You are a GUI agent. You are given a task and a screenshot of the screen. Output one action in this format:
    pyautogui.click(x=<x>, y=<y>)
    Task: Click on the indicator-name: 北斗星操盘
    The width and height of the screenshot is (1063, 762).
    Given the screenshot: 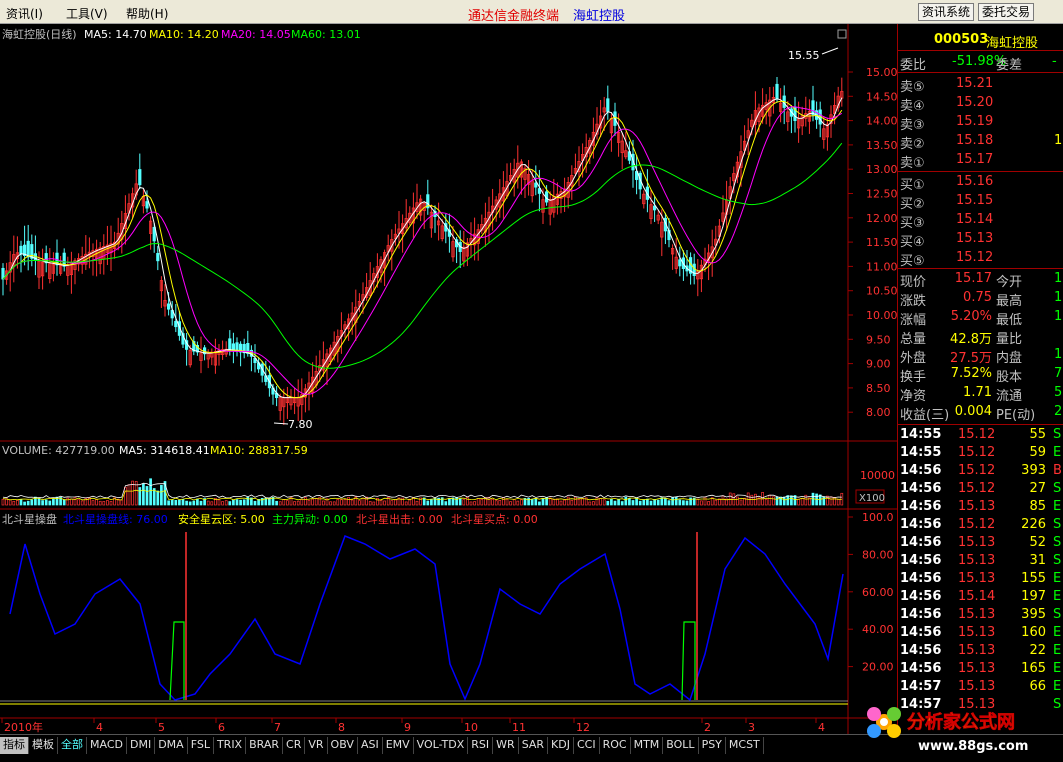 What is the action you would take?
    pyautogui.click(x=29, y=519)
    